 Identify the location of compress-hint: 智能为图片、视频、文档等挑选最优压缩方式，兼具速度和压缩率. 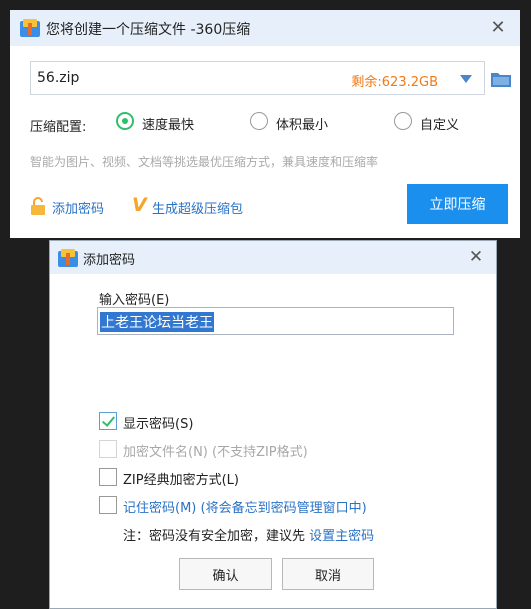
(204, 162).